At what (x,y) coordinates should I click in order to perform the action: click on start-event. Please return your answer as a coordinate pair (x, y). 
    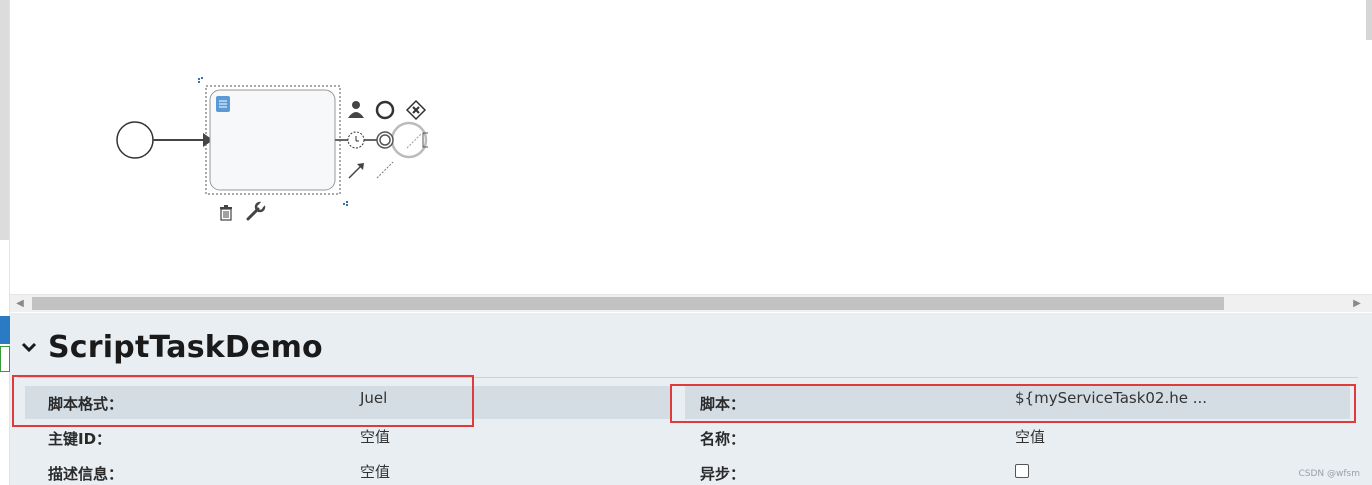
    Looking at the image, I should click on (135, 140).